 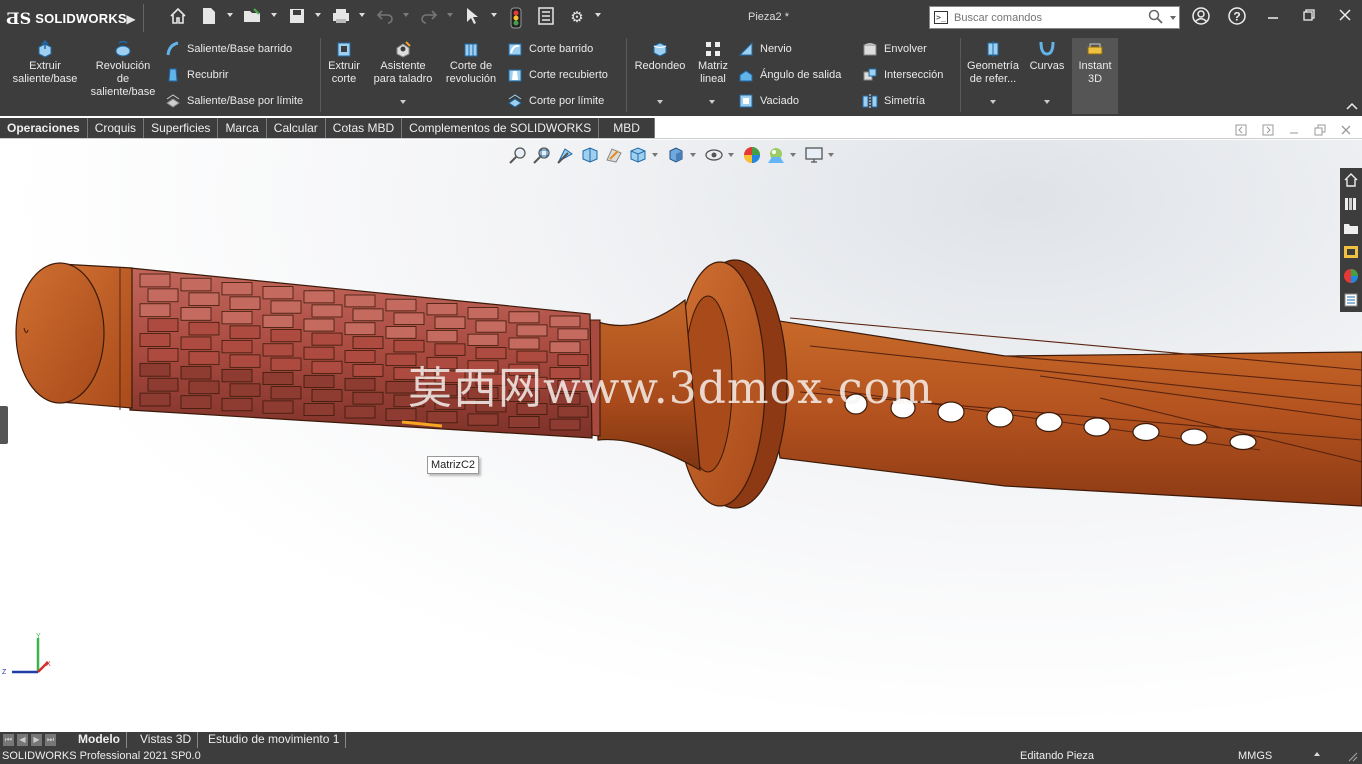 I want to click on extruir-saliente-button: Extruir saliente/base, so click(x=45, y=63).